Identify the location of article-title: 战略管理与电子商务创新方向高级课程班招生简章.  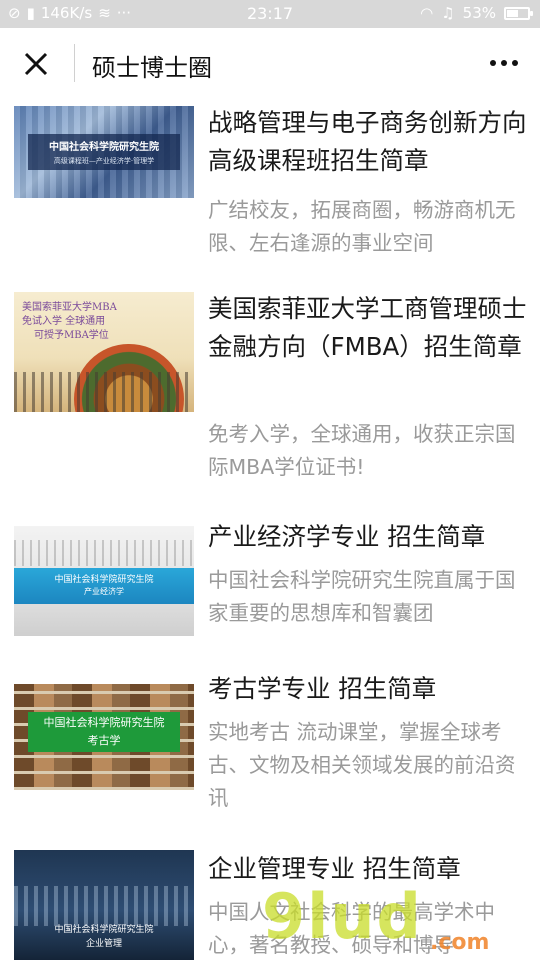
(367, 141).